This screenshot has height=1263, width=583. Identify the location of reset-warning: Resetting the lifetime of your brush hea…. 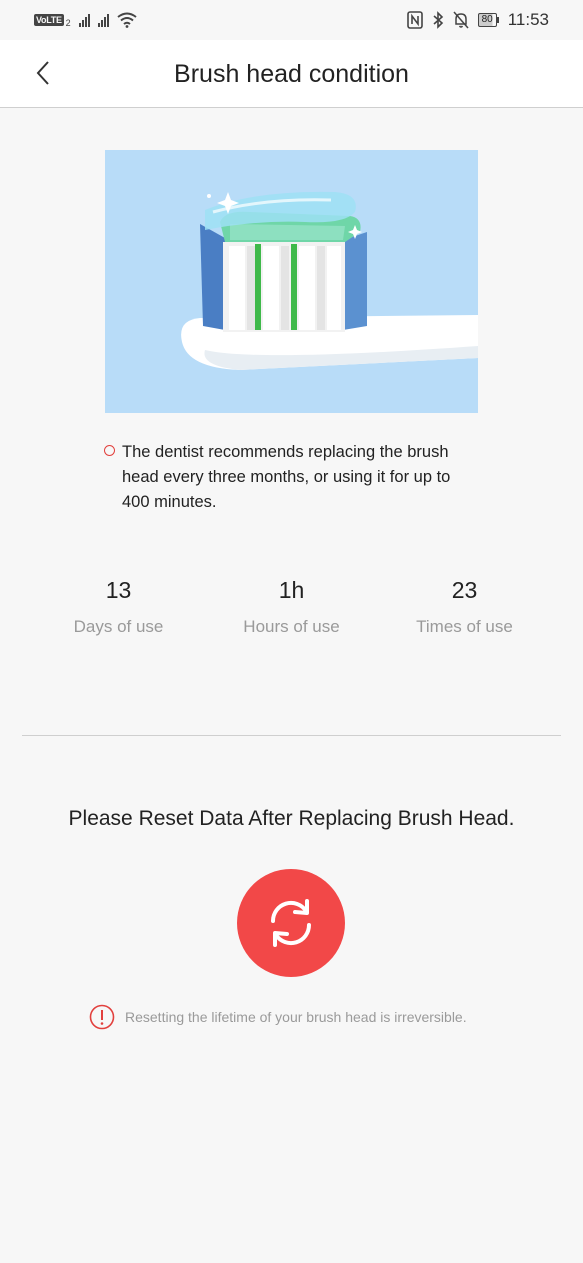
(278, 1017).